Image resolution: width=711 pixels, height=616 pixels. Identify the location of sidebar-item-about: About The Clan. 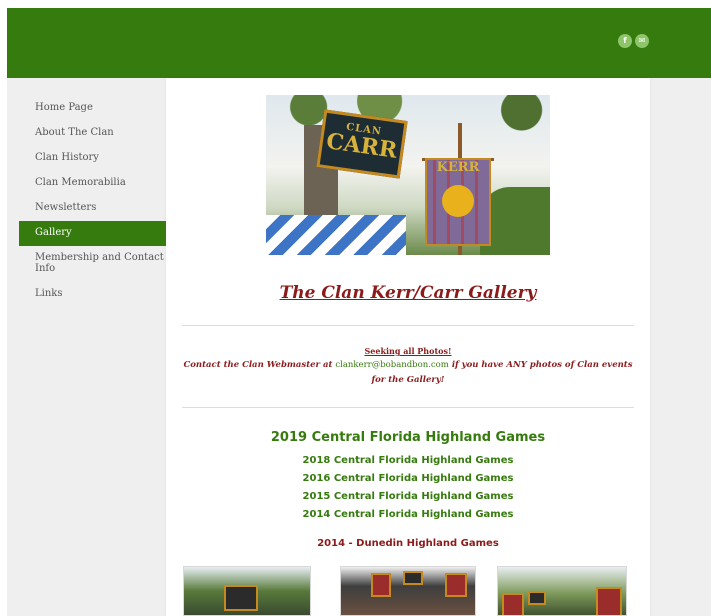
(92, 133).